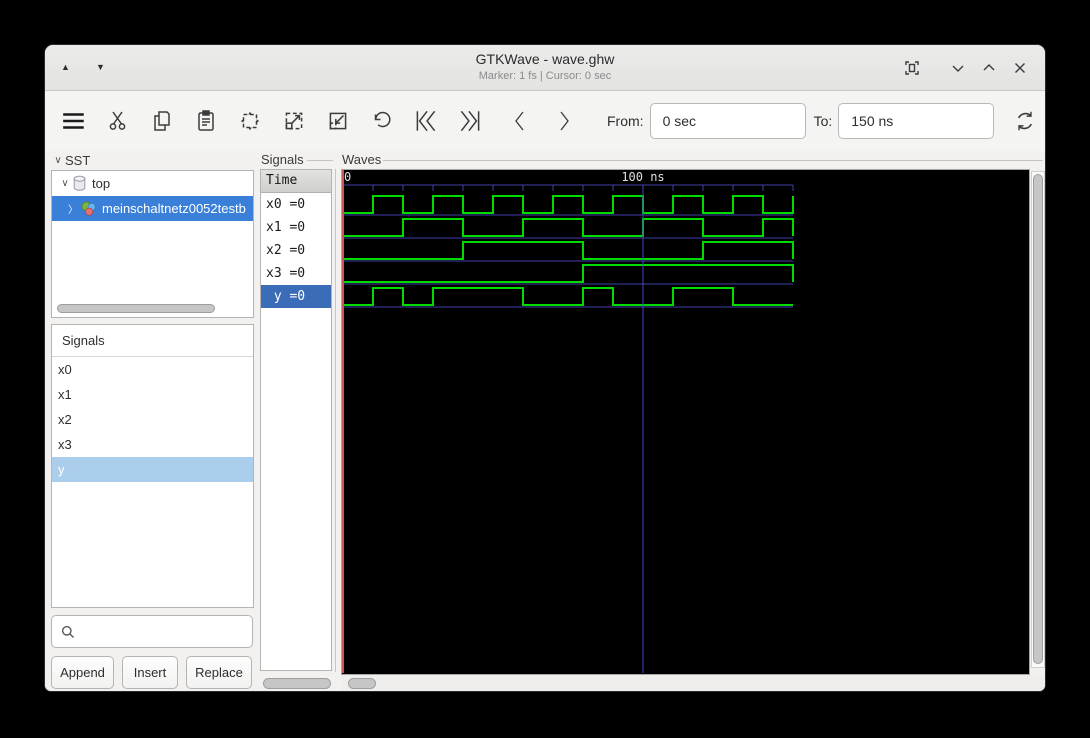 This screenshot has height=738, width=1090. I want to click on step-right-icon, so click(564, 121).